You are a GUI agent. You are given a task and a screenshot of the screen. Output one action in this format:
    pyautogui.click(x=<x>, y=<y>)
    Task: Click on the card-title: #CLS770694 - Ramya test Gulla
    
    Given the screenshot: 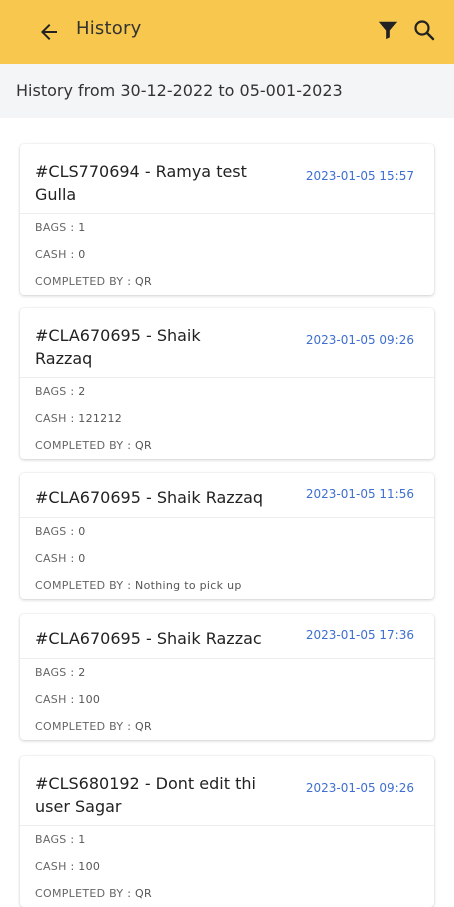 What is the action you would take?
    pyautogui.click(x=141, y=183)
    